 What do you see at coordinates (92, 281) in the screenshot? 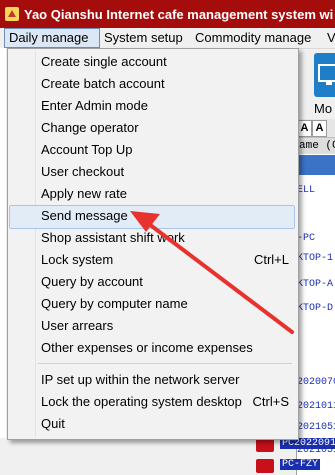
I see `menu-item-label: Query by account` at bounding box center [92, 281].